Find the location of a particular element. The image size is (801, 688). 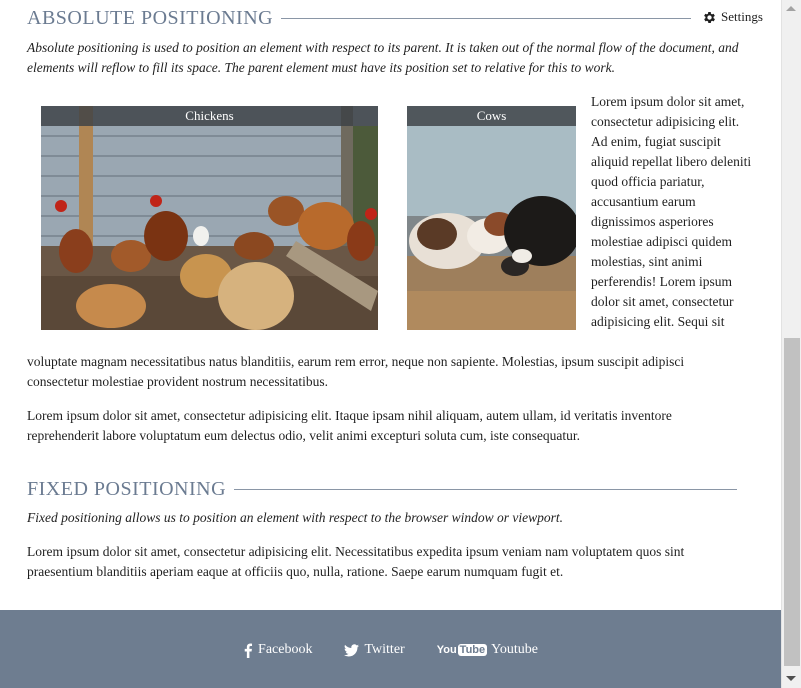

facebook-label: Facebook is located at coordinates (285, 649).